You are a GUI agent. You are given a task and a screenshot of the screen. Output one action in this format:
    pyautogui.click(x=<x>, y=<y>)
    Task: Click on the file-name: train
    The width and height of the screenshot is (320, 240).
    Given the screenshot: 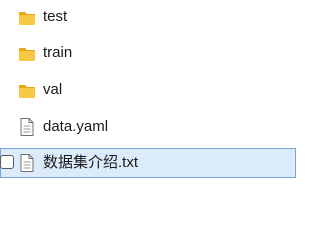 What is the action you would take?
    pyautogui.click(x=58, y=52)
    